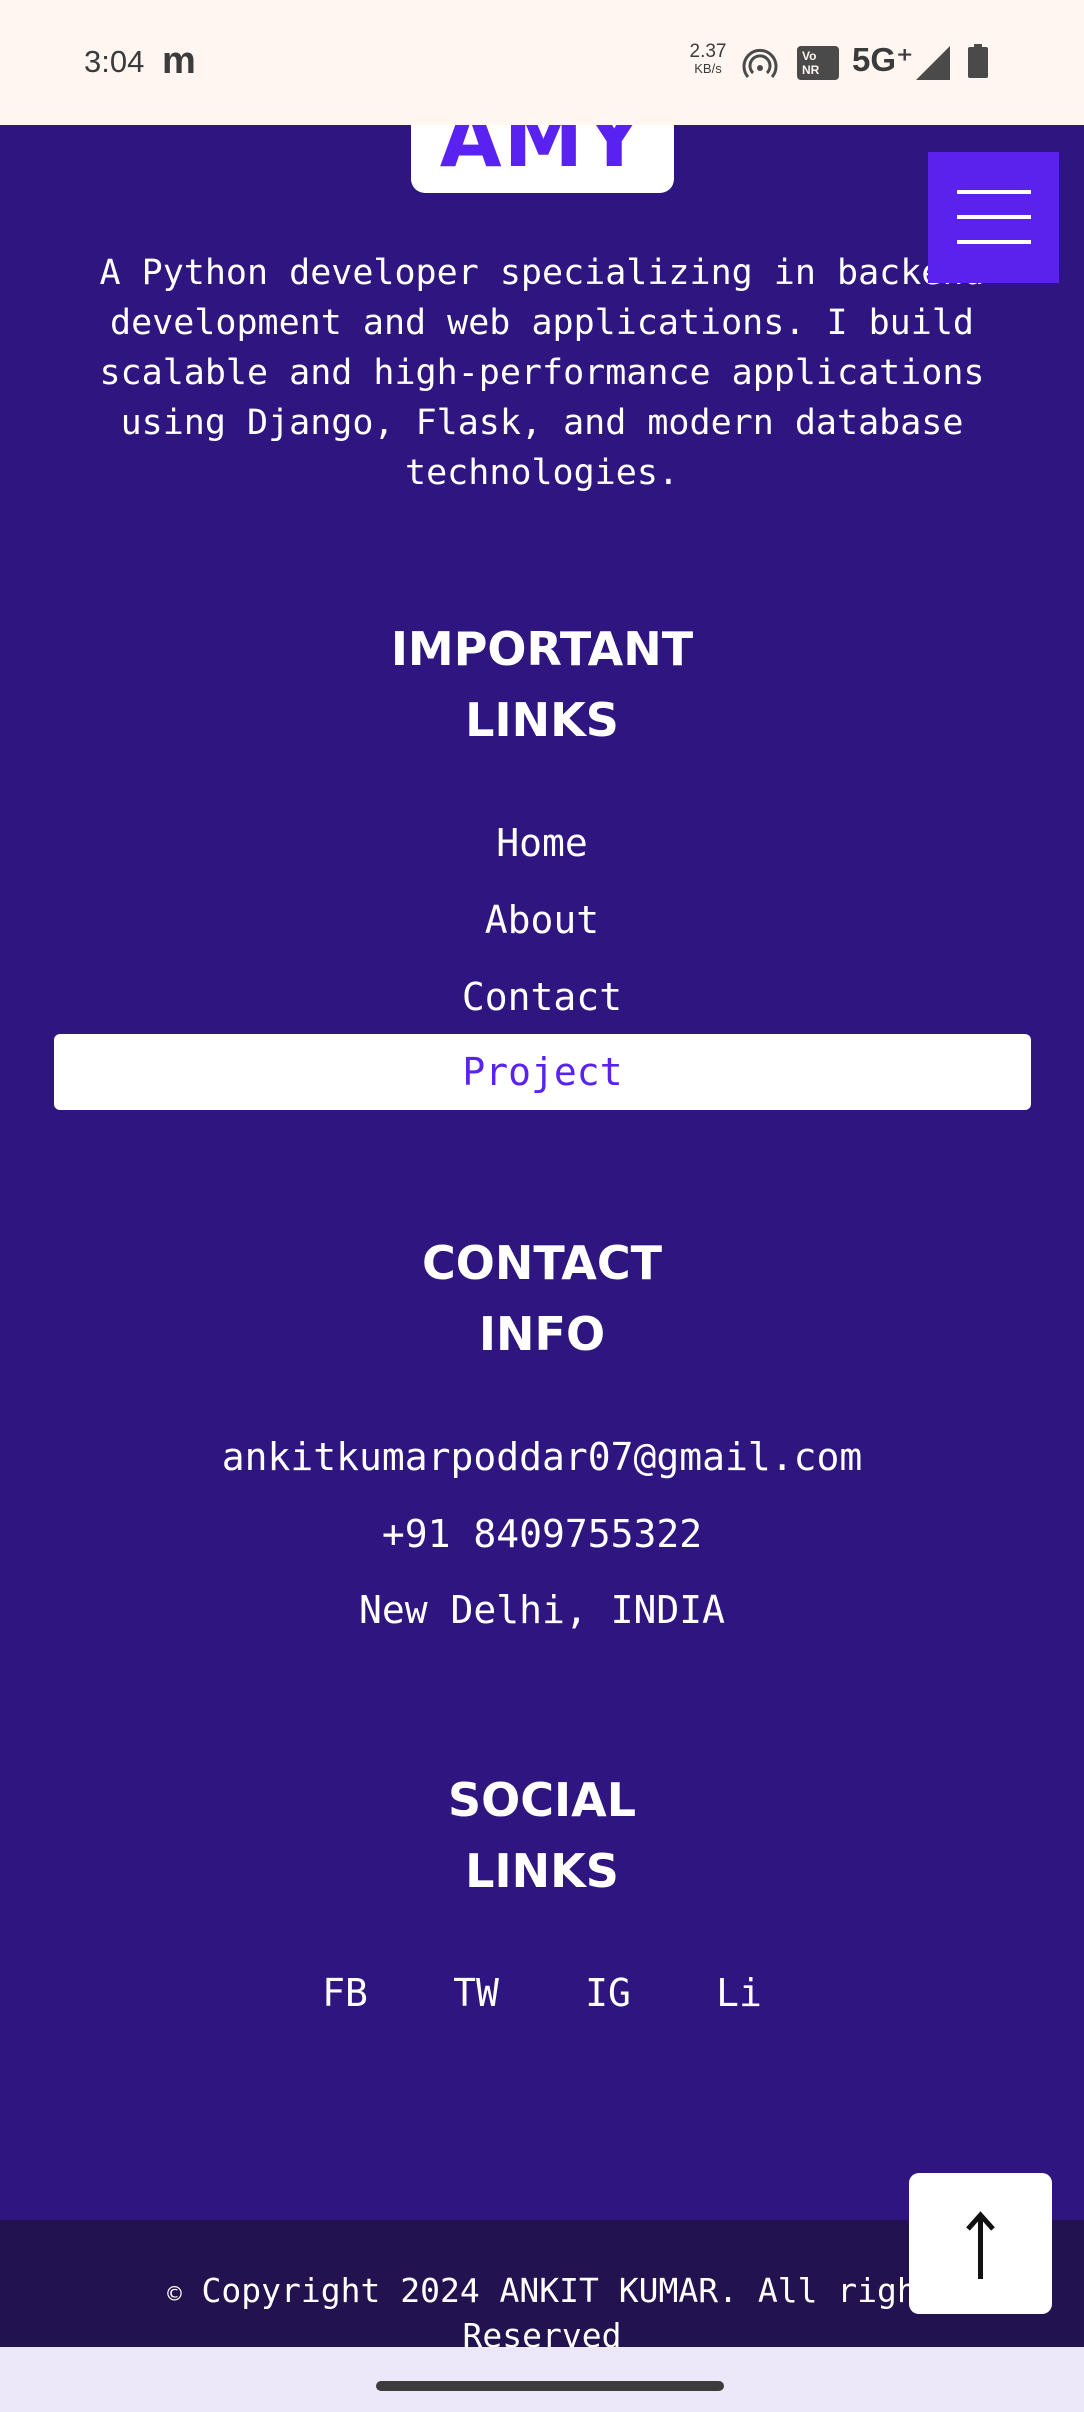 This screenshot has height=2412, width=1084. Describe the element at coordinates (542, 997) in the screenshot. I see `footer-link-contact: Contact` at that location.